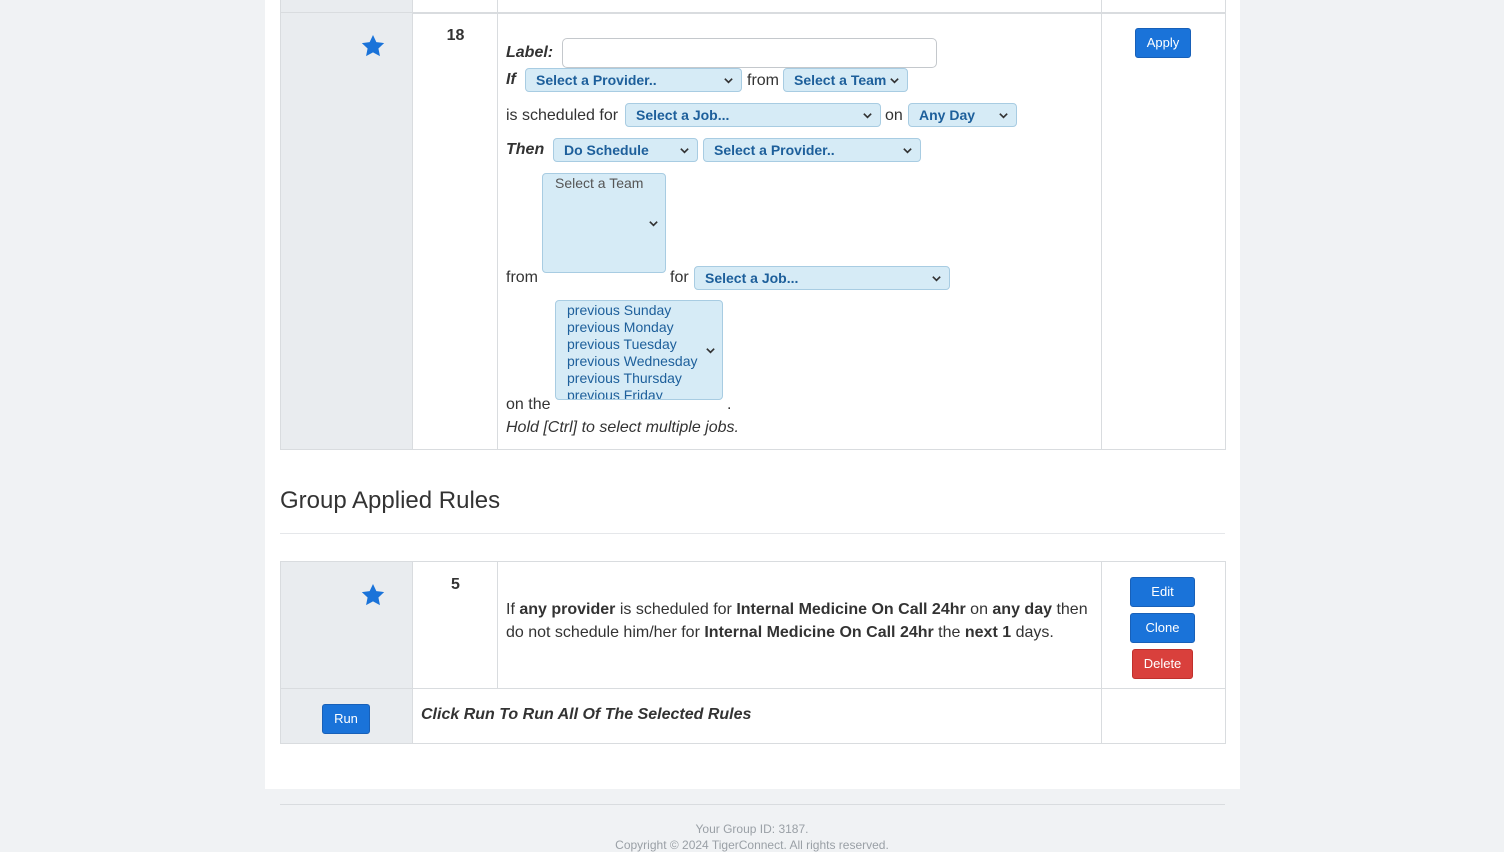 Image resolution: width=1504 pixels, height=852 pixels. What do you see at coordinates (511, 79) in the screenshot?
I see `if-caption: If` at bounding box center [511, 79].